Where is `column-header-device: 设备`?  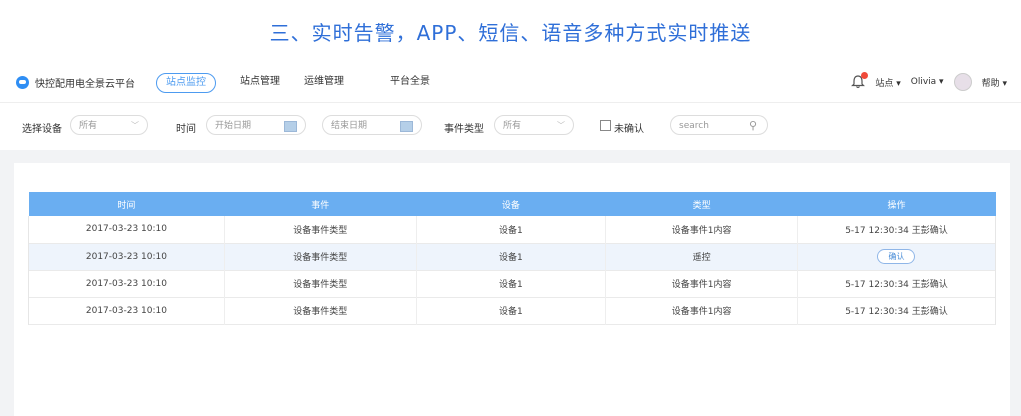 column-header-device: 设备 is located at coordinates (510, 205).